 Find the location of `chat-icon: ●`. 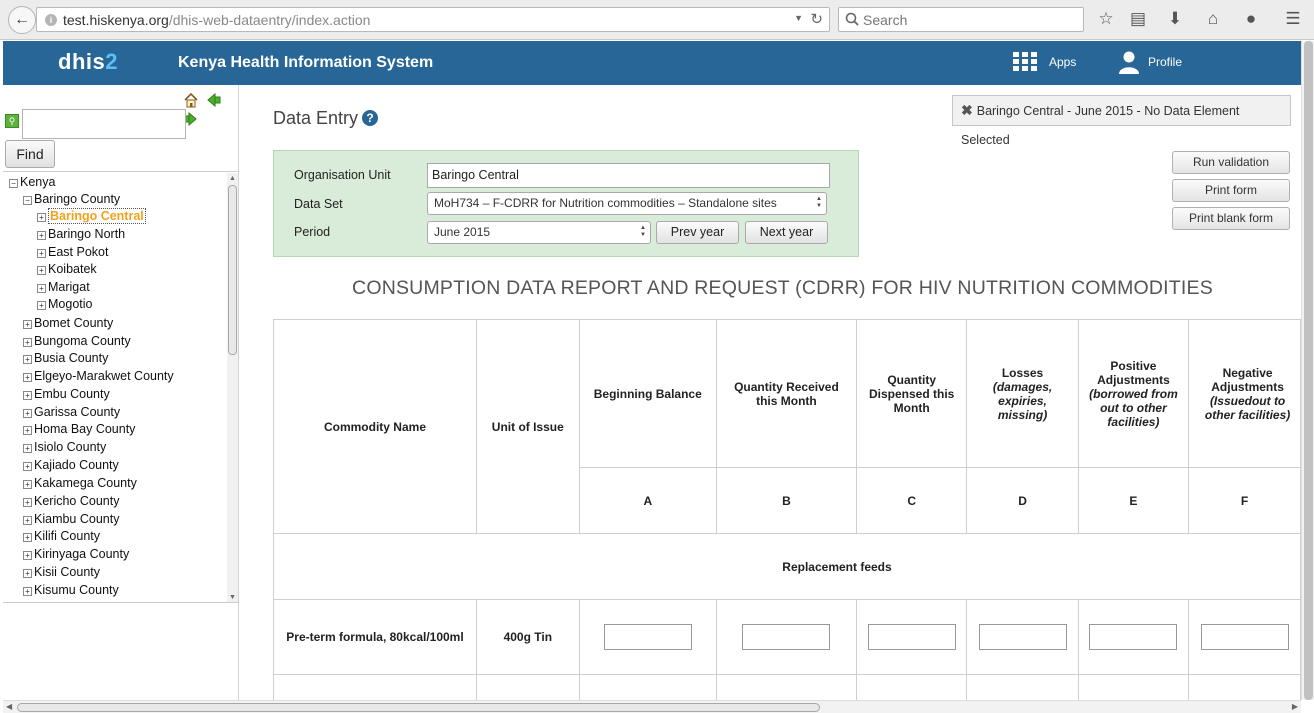

chat-icon: ● is located at coordinates (1251, 19).